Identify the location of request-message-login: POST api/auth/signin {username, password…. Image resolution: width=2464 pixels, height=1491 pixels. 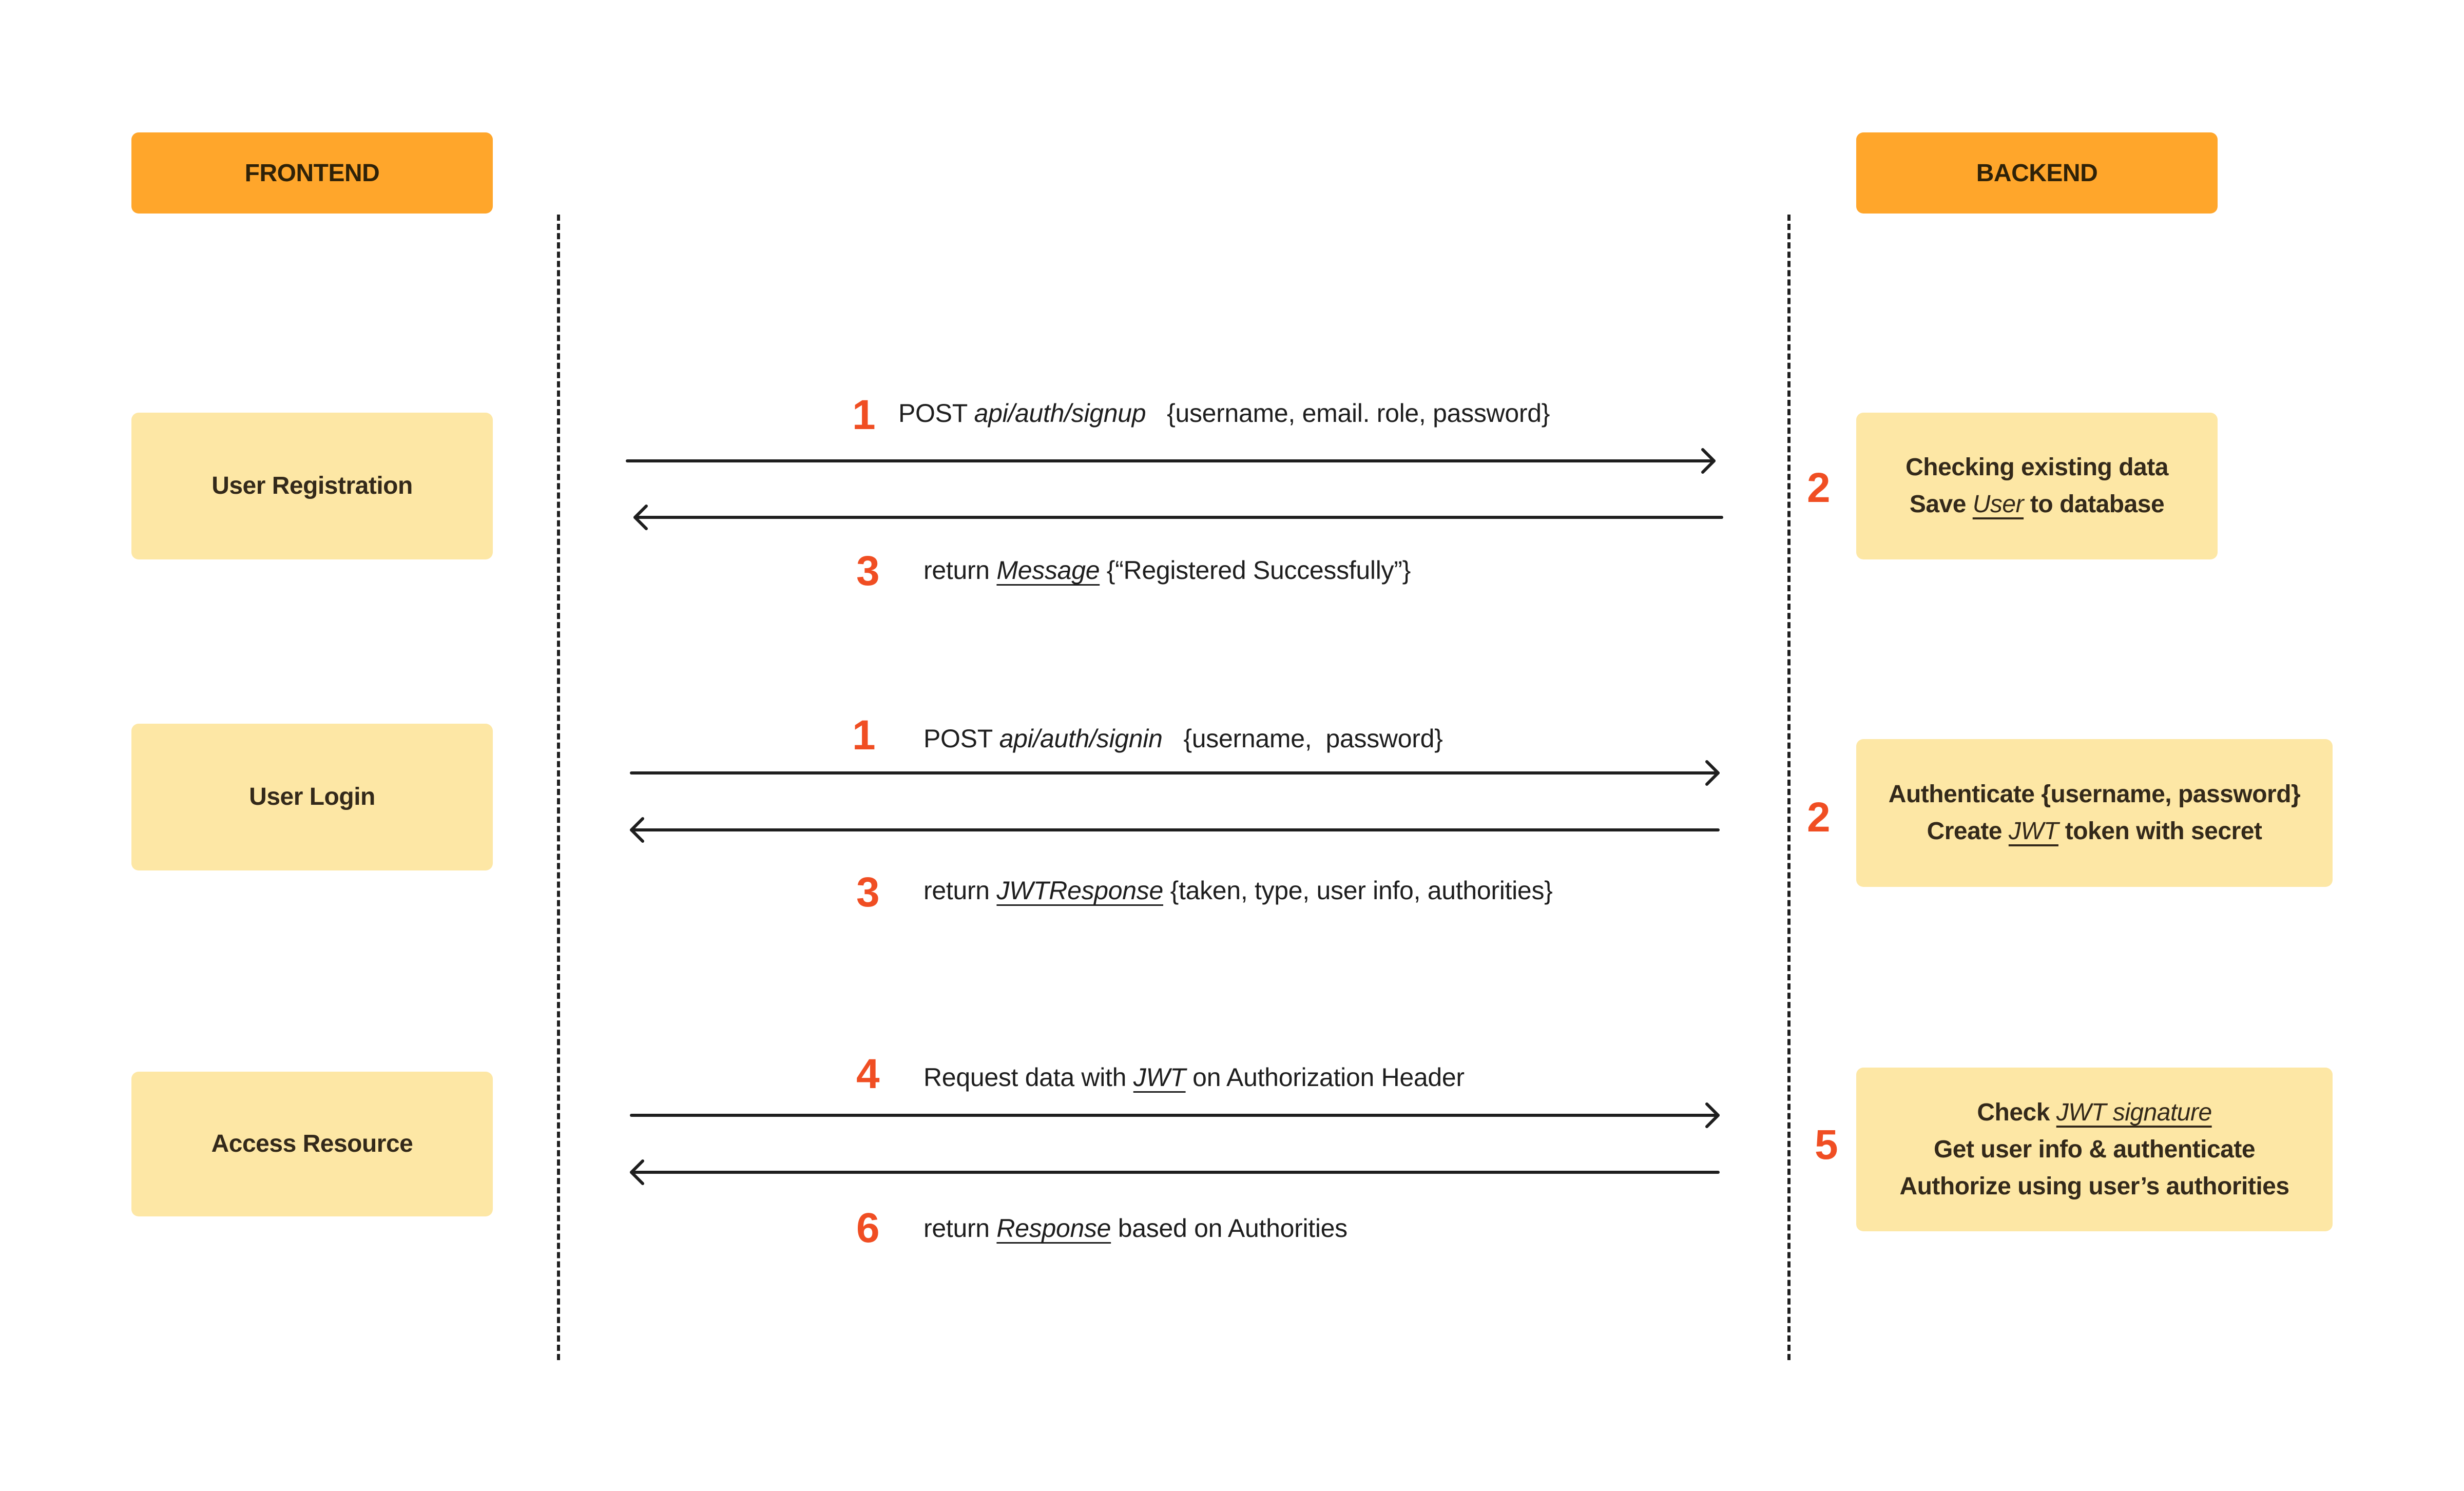
(1183, 738).